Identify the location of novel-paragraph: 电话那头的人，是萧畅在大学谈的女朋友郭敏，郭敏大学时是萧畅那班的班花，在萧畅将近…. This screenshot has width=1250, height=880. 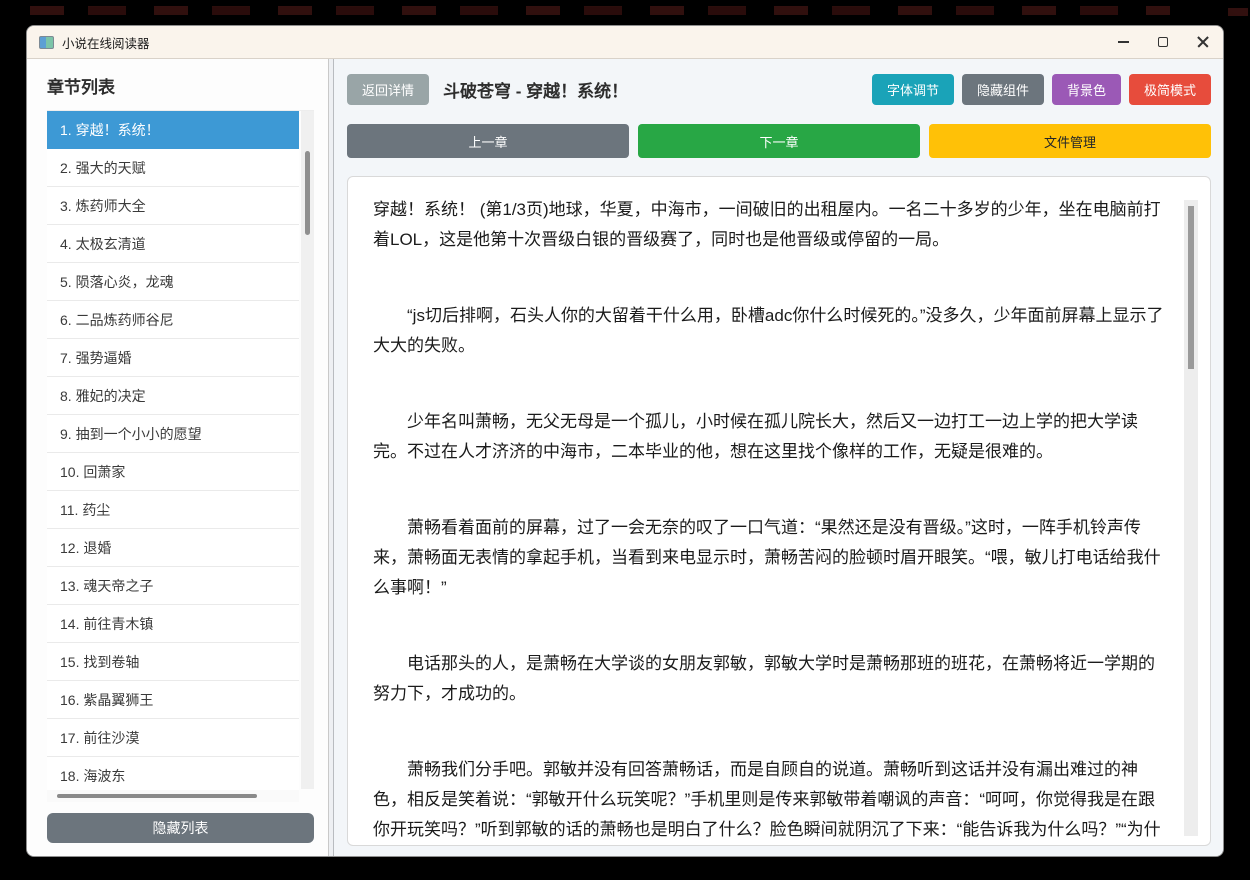
(764, 678).